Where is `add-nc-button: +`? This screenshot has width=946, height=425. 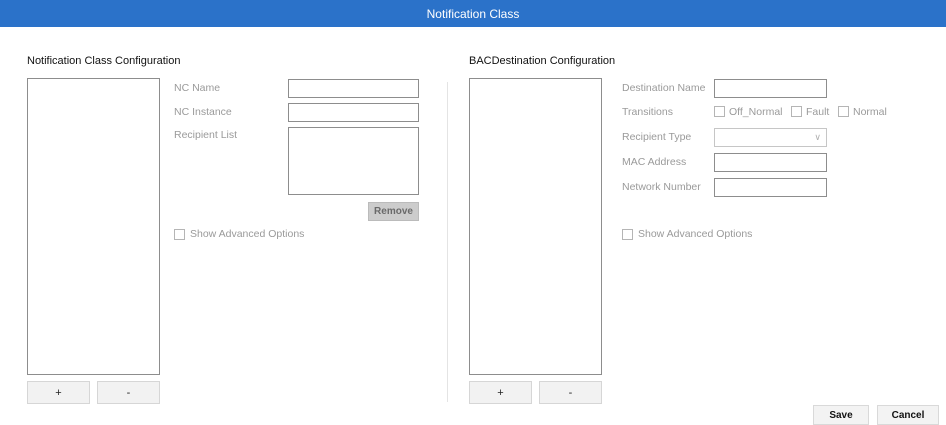 add-nc-button: + is located at coordinates (58, 392).